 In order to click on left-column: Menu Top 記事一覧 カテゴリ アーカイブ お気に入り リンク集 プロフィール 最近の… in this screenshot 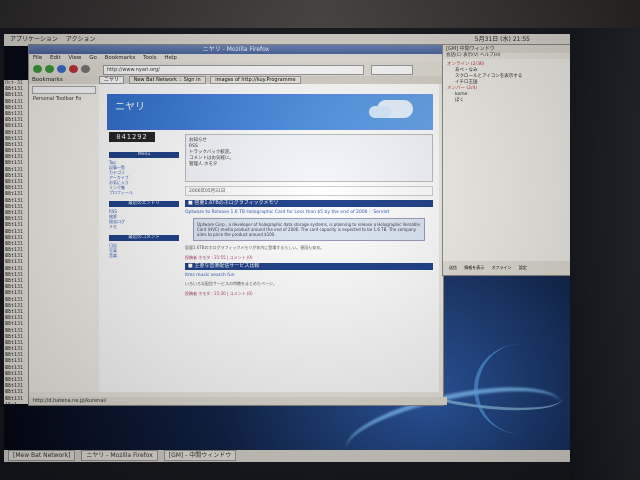, I will do `click(144, 261)`.